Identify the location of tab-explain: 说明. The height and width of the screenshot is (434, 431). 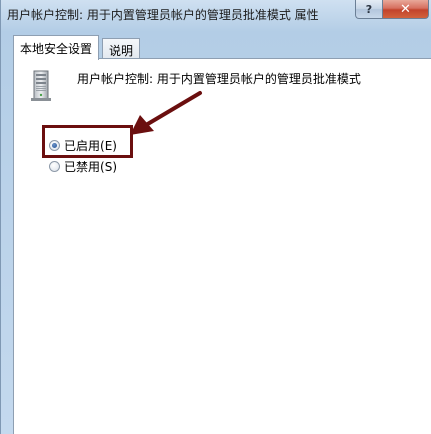
(121, 48).